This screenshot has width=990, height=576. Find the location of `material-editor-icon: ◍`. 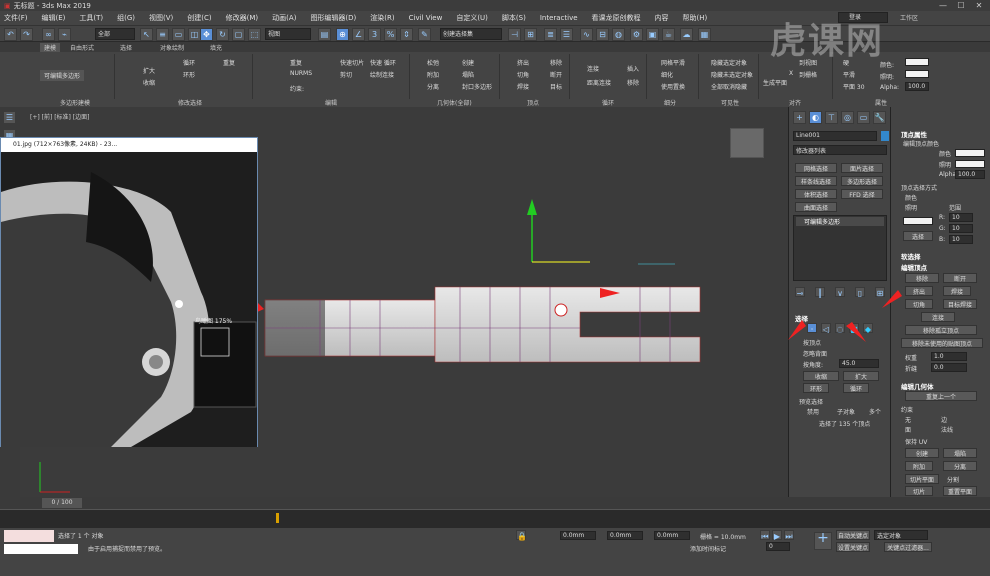

material-editor-icon: ◍ is located at coordinates (618, 34).